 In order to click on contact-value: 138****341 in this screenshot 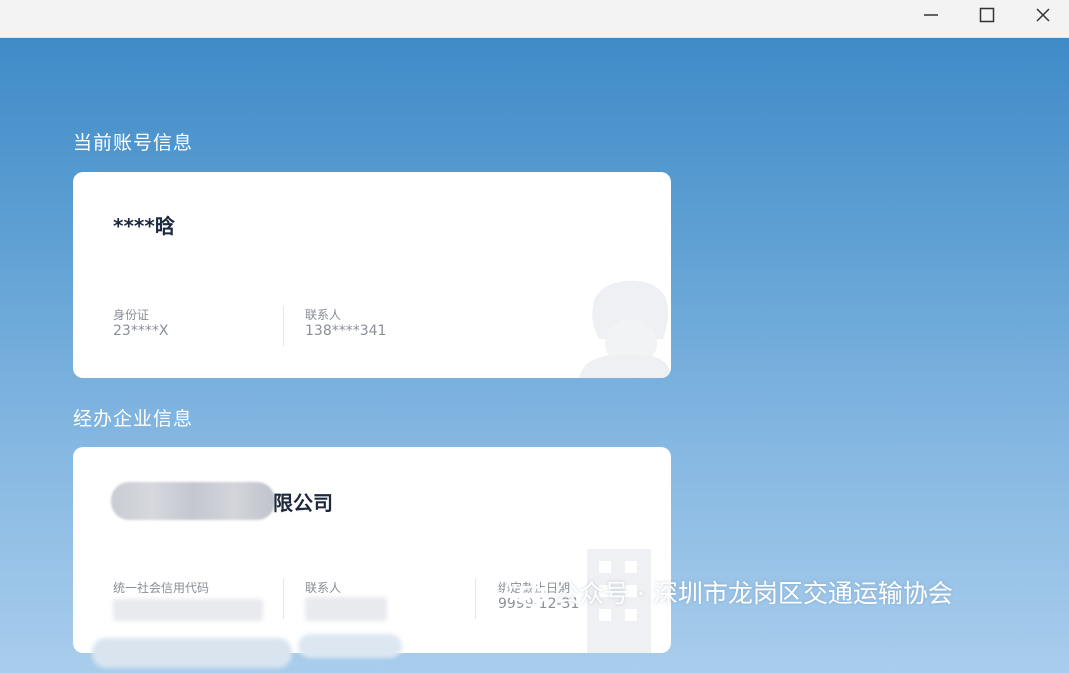, I will do `click(346, 331)`.